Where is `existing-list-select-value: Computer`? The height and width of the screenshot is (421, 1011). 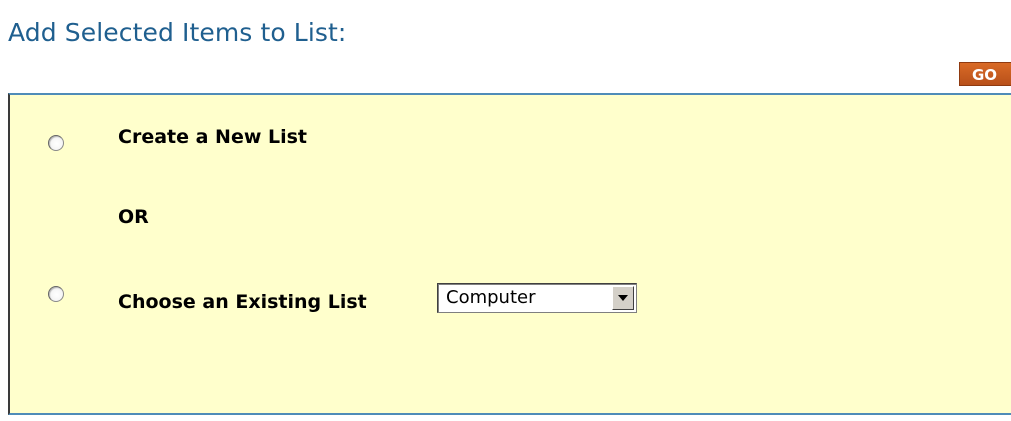
existing-list-select-value: Computer is located at coordinates (491, 297).